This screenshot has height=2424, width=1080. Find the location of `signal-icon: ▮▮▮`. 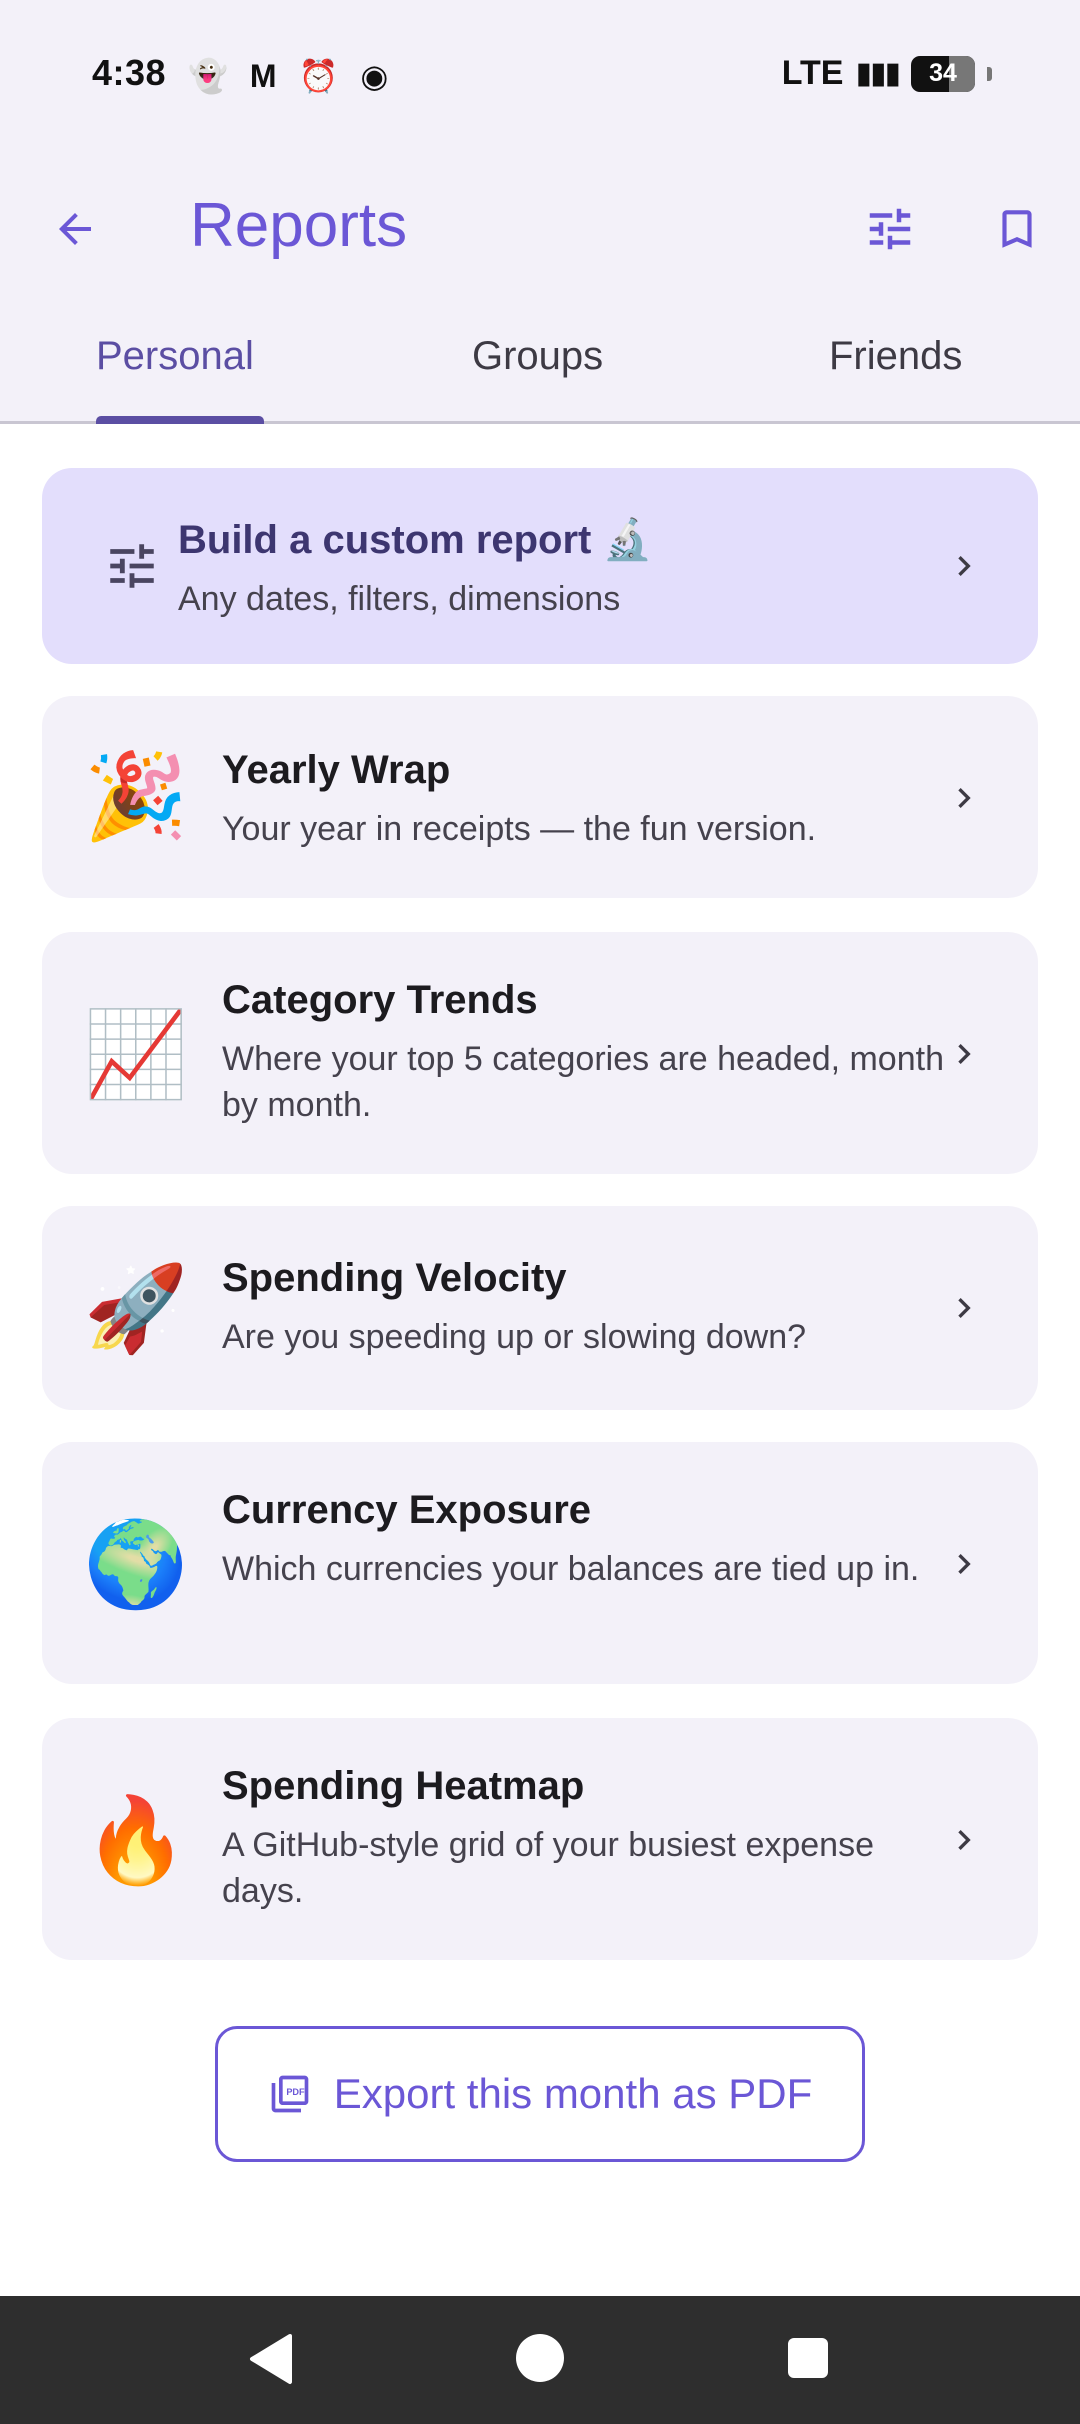

signal-icon: ▮▮▮ is located at coordinates (878, 73).